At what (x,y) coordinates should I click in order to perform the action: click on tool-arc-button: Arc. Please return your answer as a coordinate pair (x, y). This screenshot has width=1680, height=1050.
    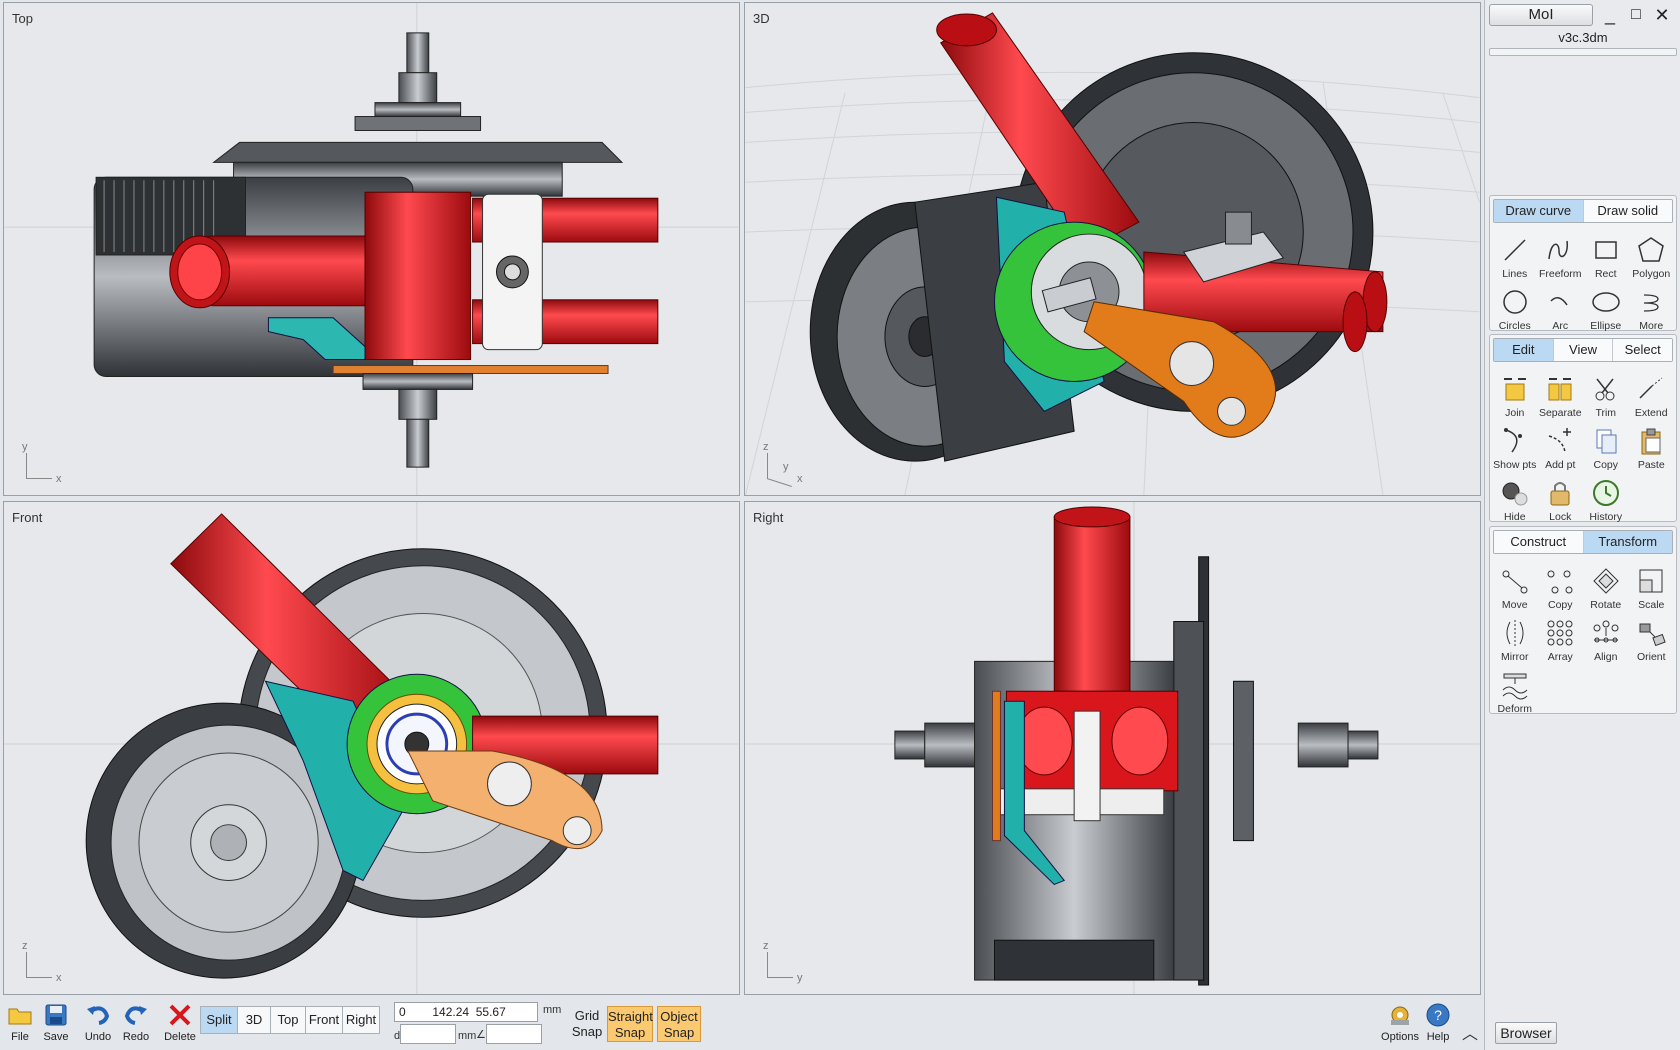
    Looking at the image, I should click on (1561, 306).